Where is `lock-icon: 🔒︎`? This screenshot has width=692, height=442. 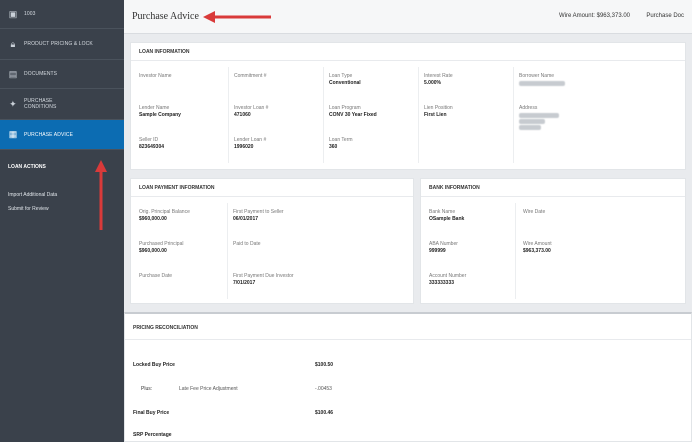
lock-icon: 🔒︎ is located at coordinates (13, 43).